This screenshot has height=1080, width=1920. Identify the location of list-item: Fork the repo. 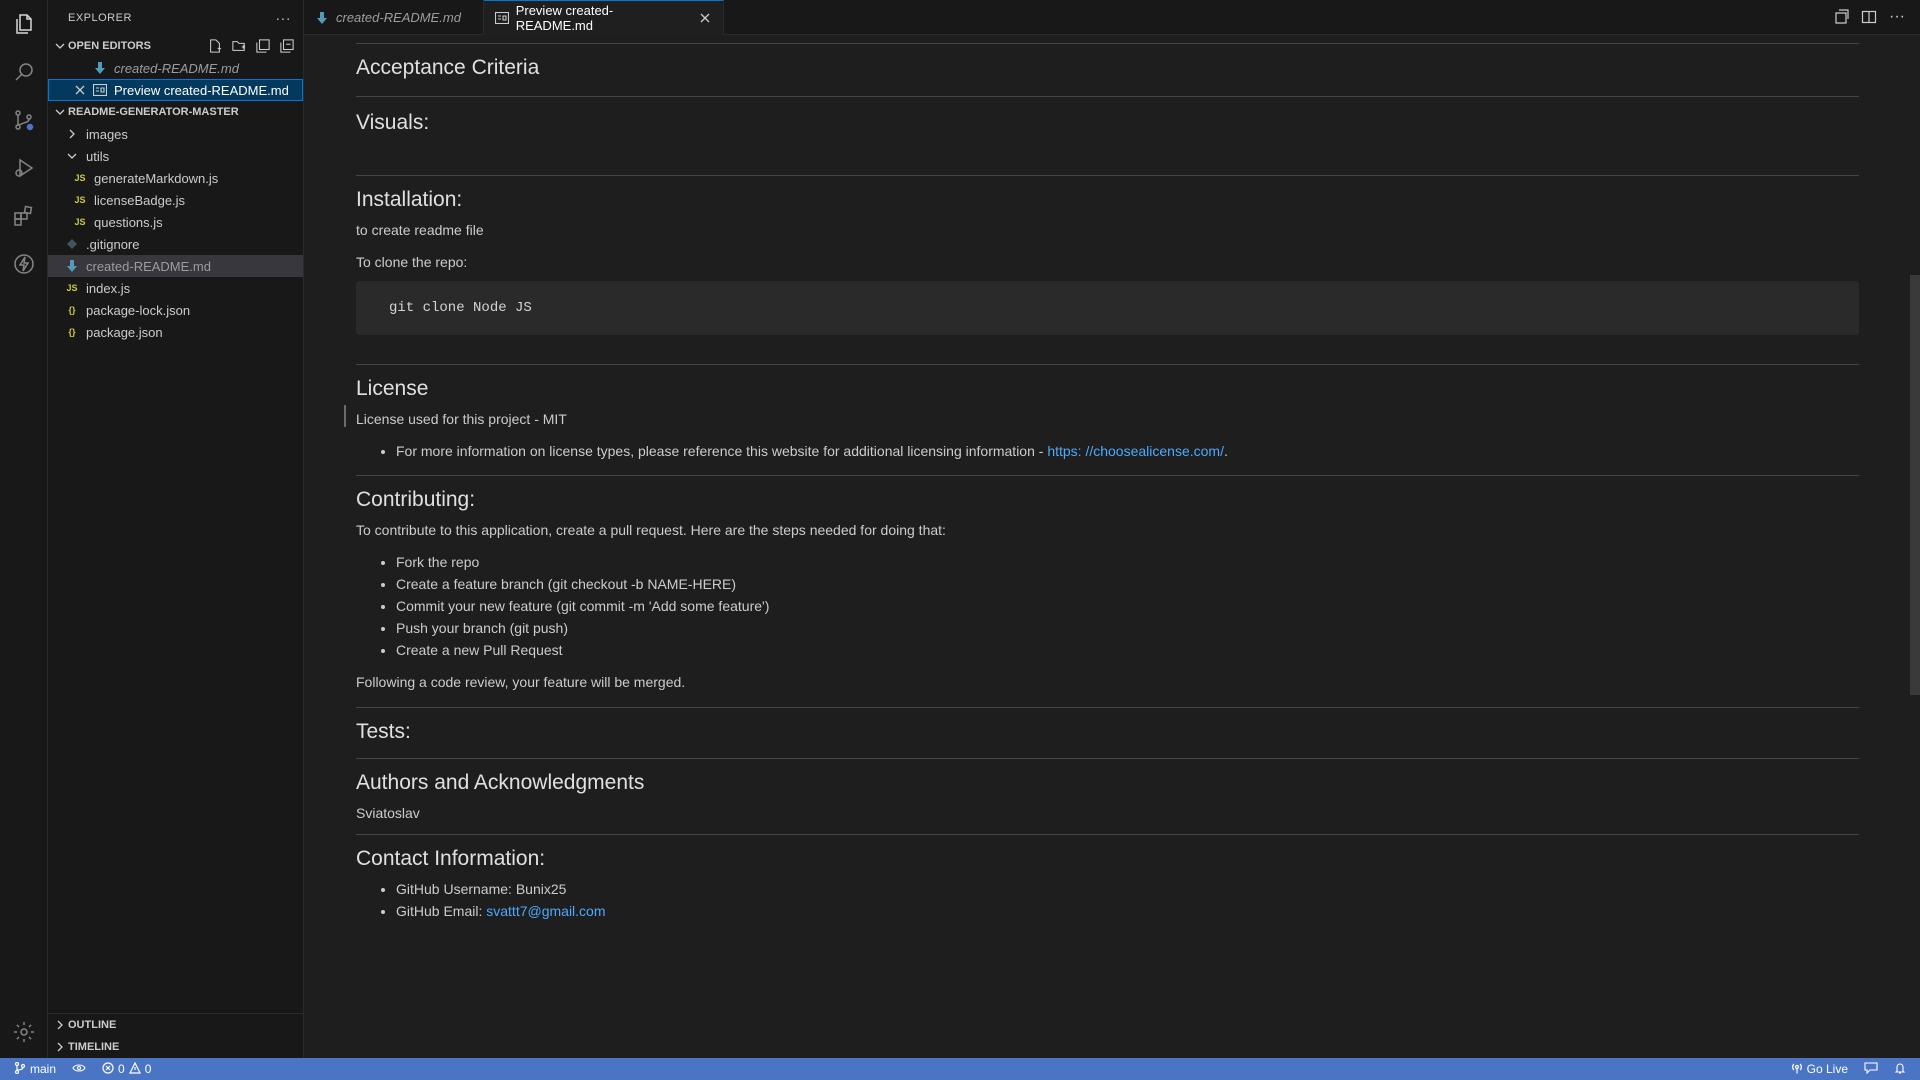
(1127, 562).